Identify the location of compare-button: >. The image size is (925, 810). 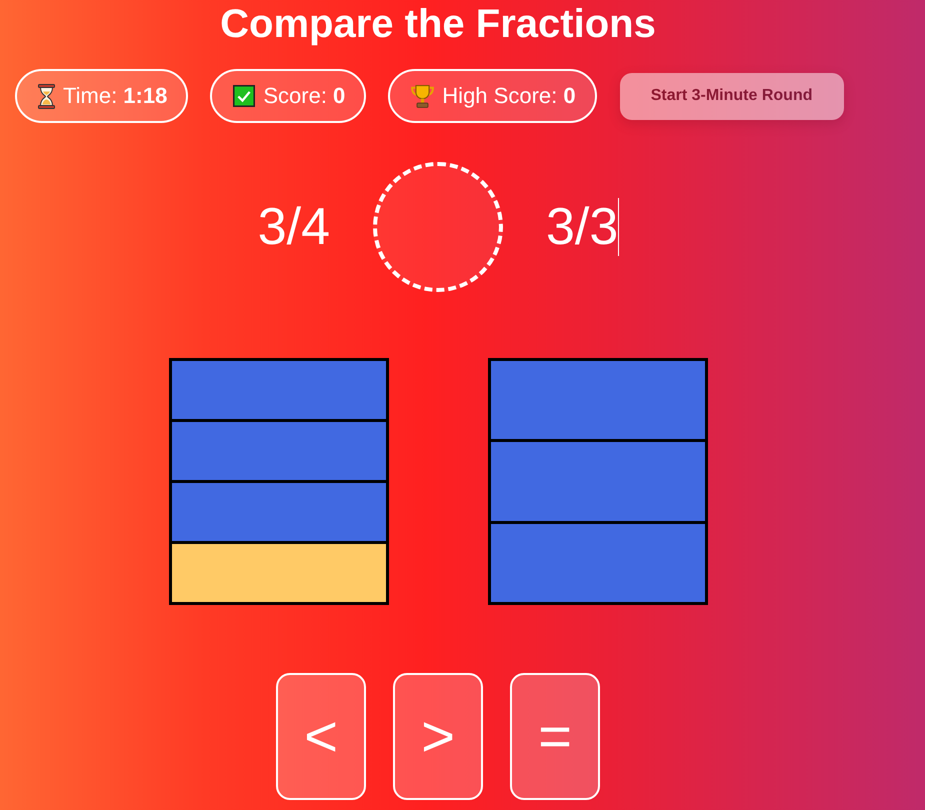
(438, 736).